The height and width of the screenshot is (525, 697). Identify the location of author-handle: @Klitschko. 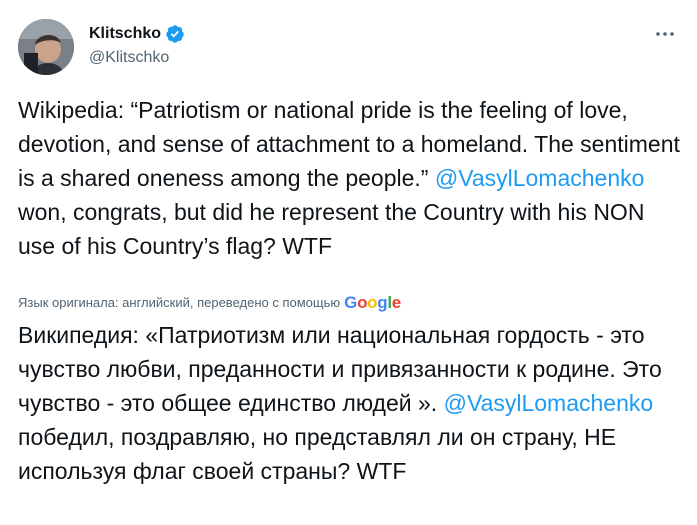
(129, 58).